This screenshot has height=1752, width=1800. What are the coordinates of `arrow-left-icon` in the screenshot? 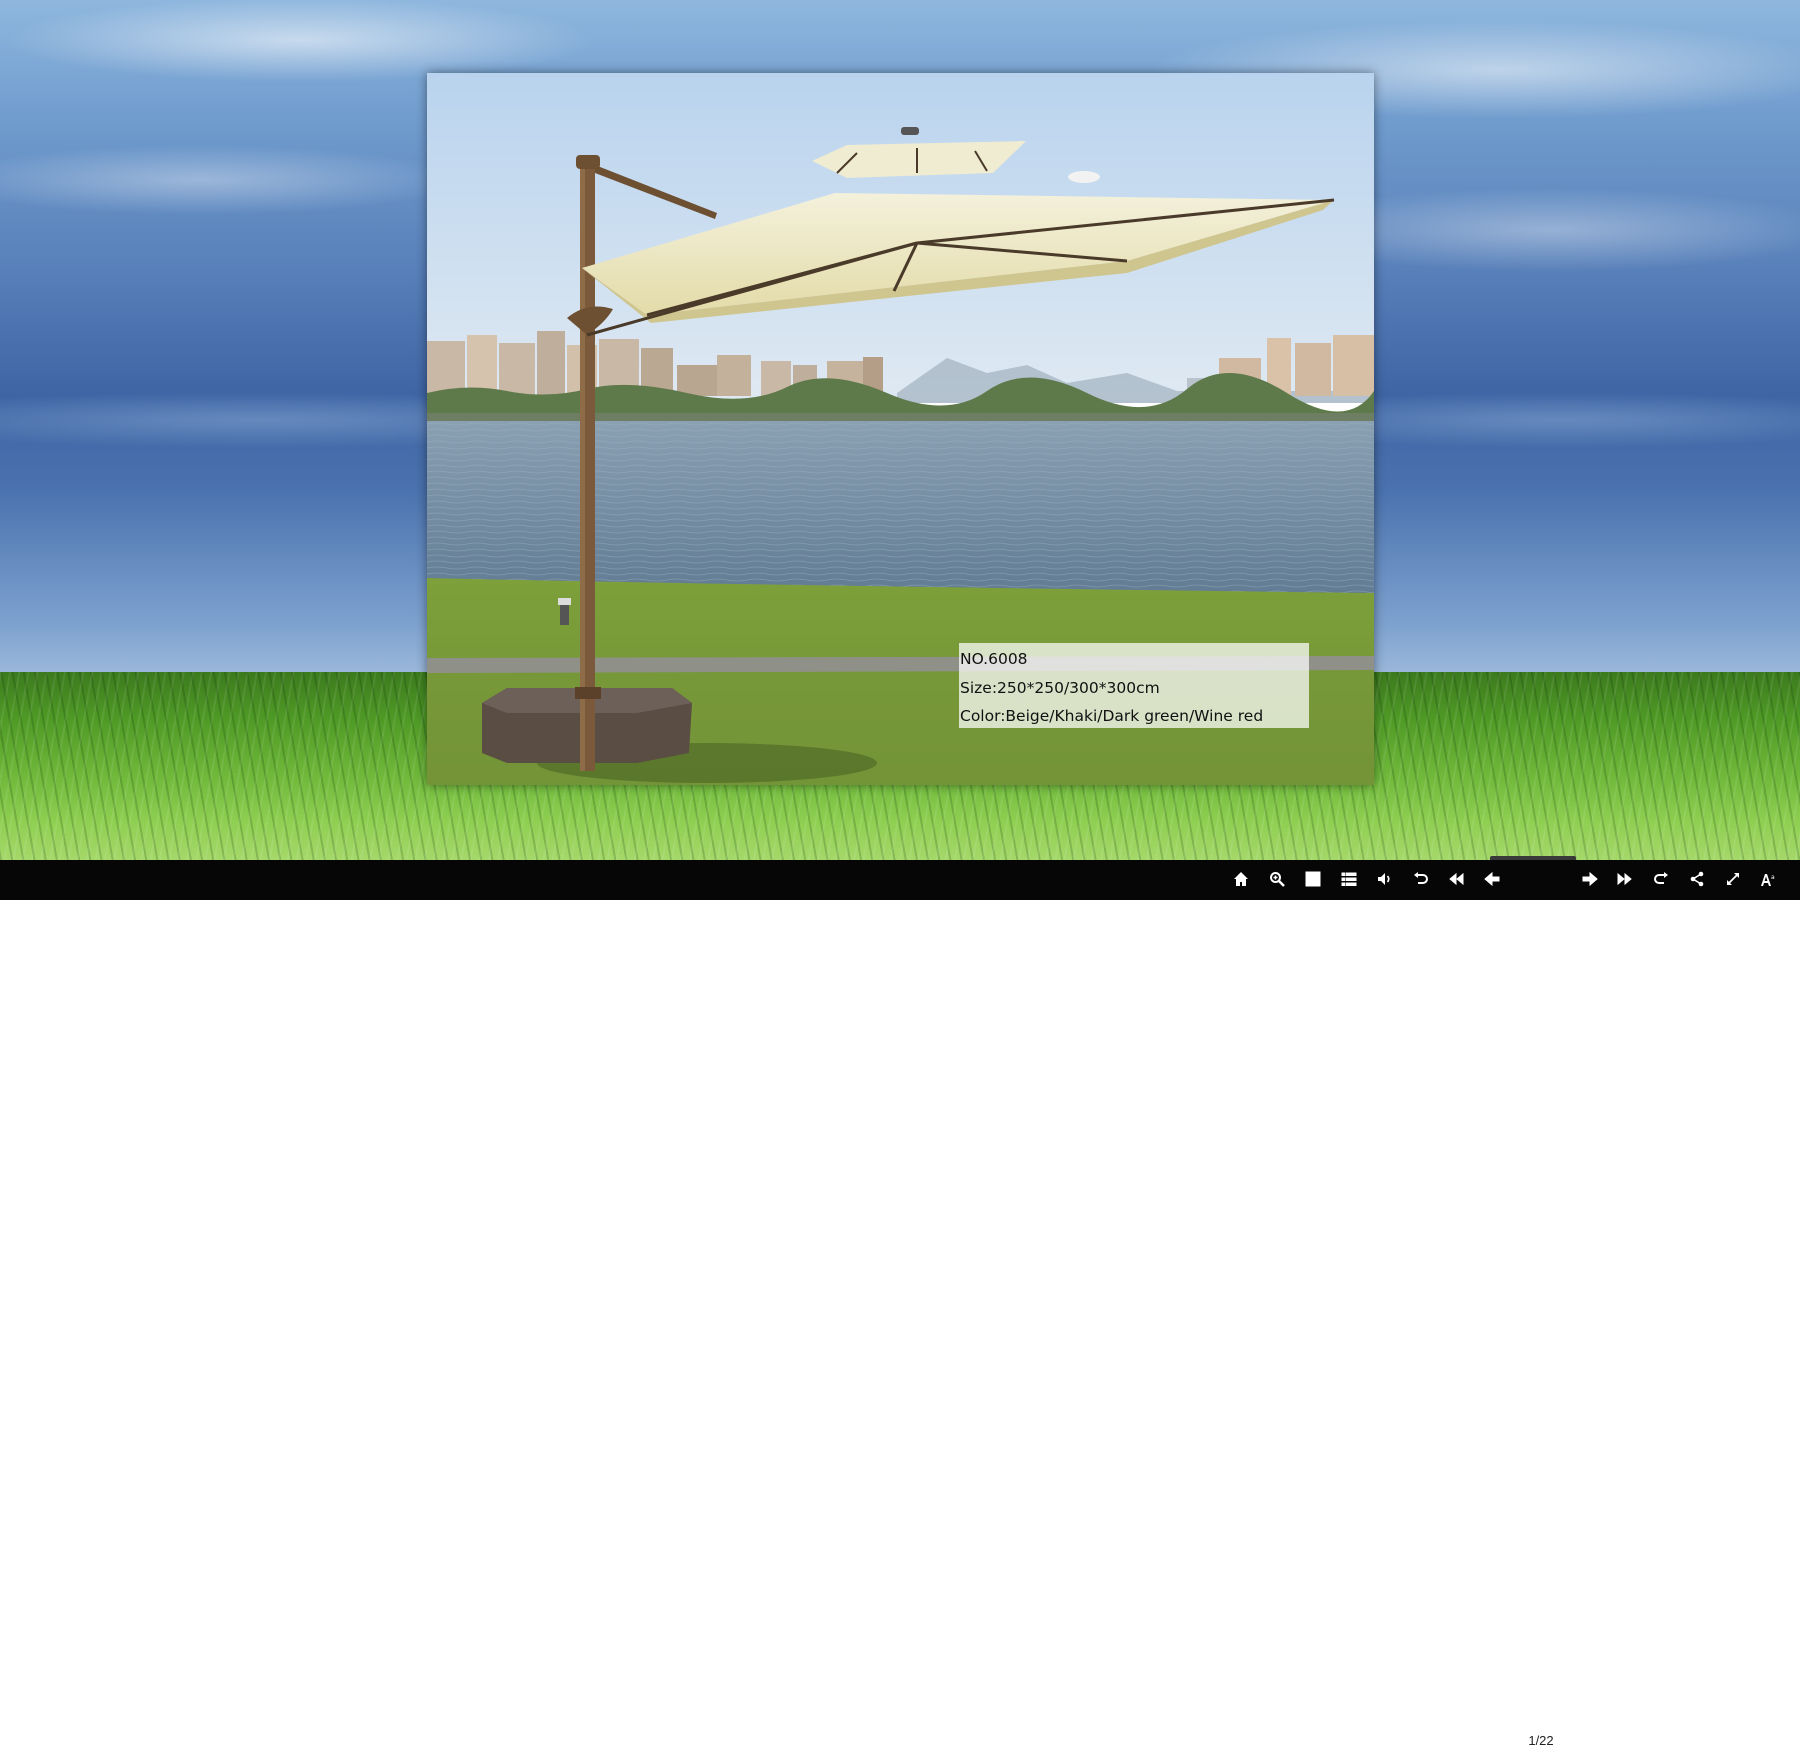 It's located at (1492, 881).